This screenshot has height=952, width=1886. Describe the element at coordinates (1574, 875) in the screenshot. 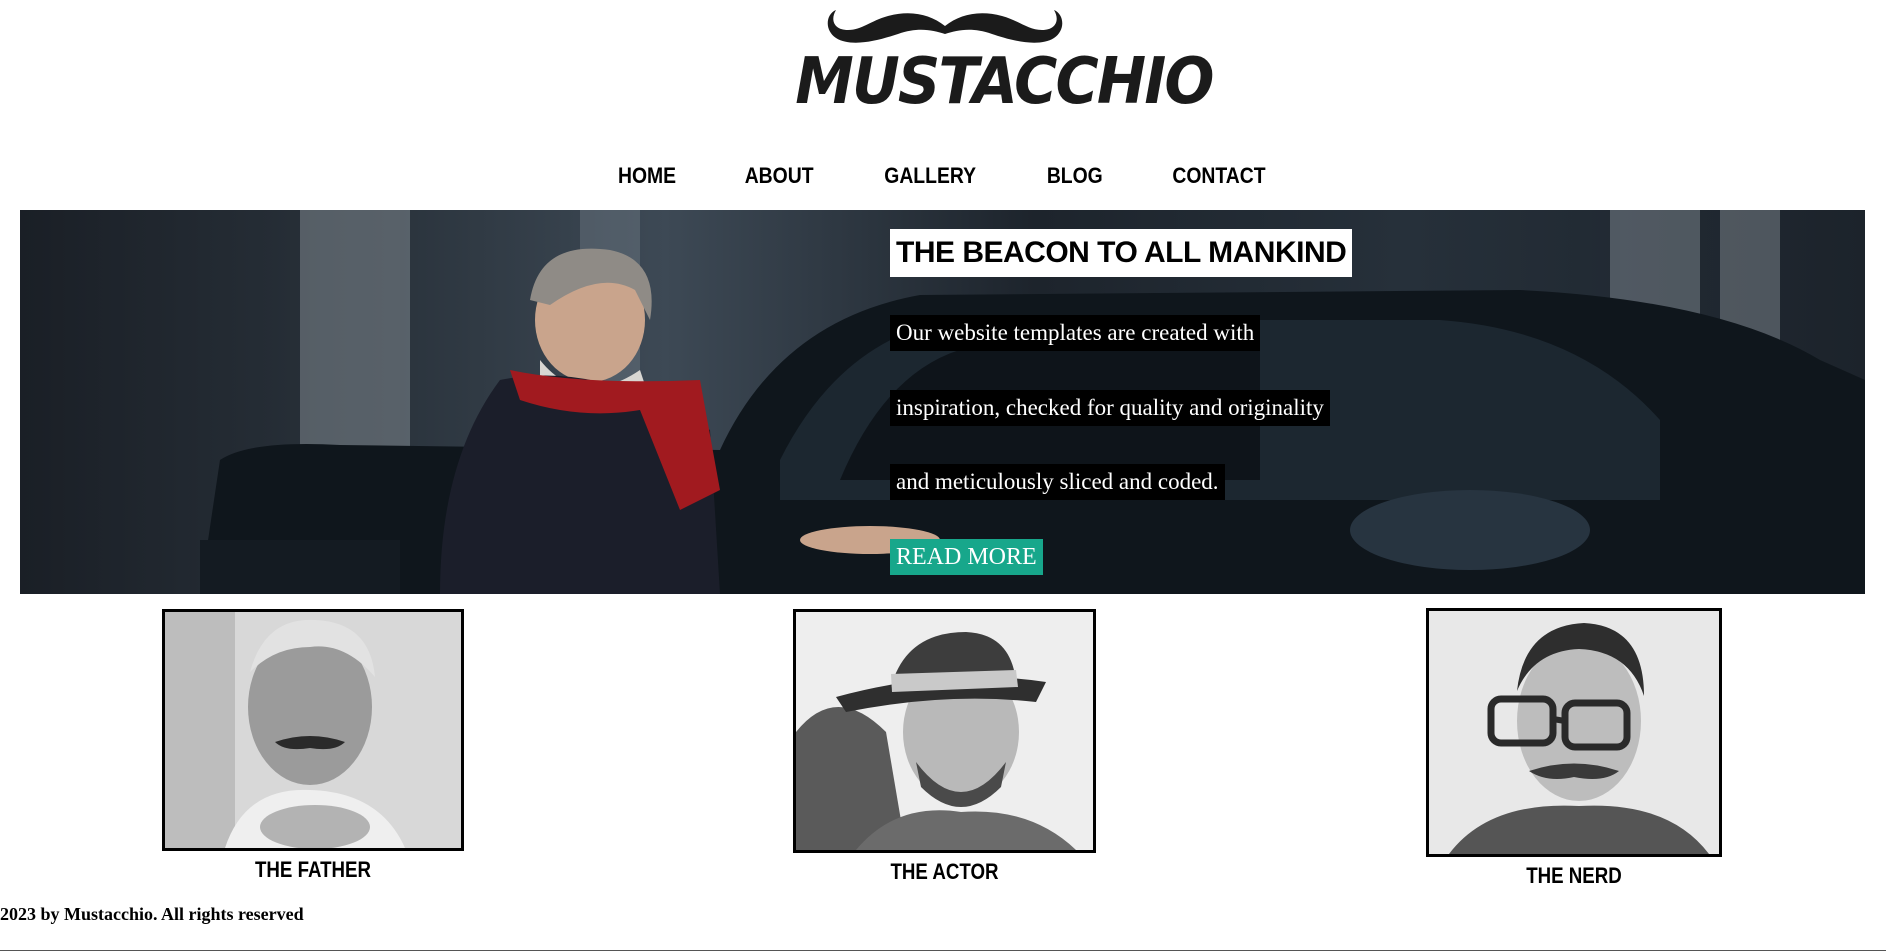

I see `card-caption: THE NERD` at that location.